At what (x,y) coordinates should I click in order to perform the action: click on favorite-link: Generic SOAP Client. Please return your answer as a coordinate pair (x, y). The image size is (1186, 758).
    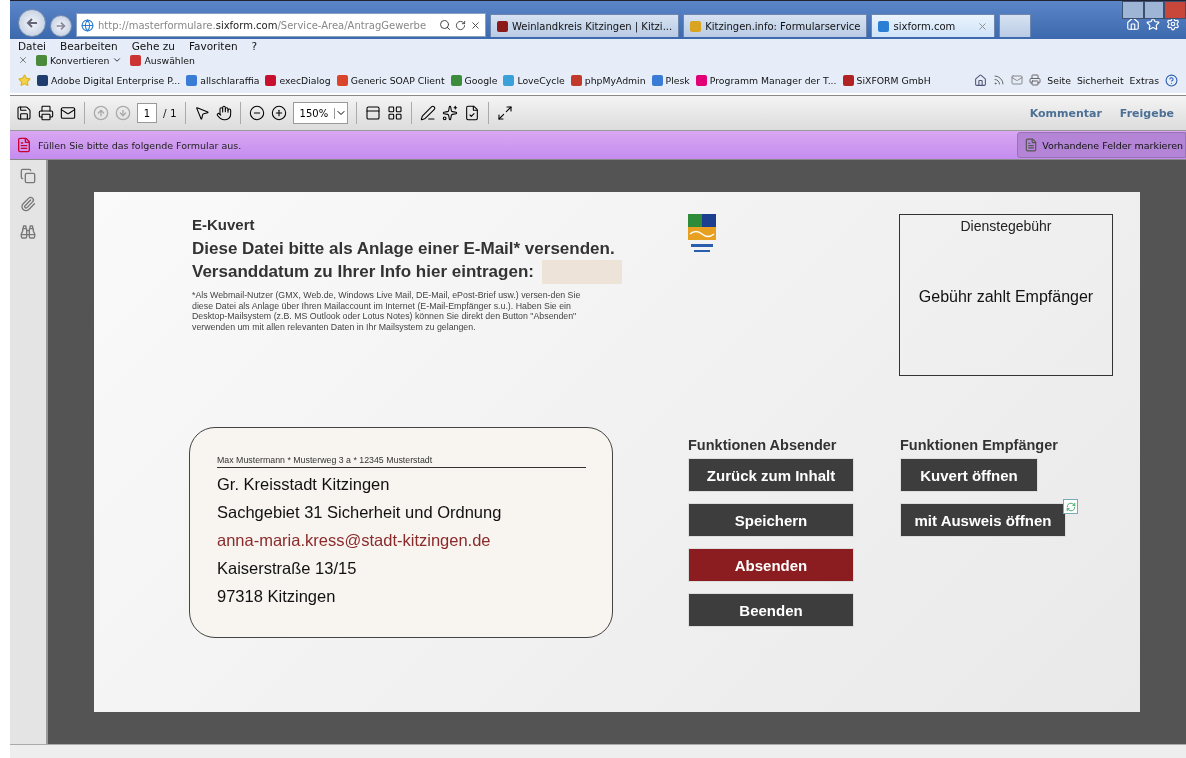
    Looking at the image, I should click on (390, 80).